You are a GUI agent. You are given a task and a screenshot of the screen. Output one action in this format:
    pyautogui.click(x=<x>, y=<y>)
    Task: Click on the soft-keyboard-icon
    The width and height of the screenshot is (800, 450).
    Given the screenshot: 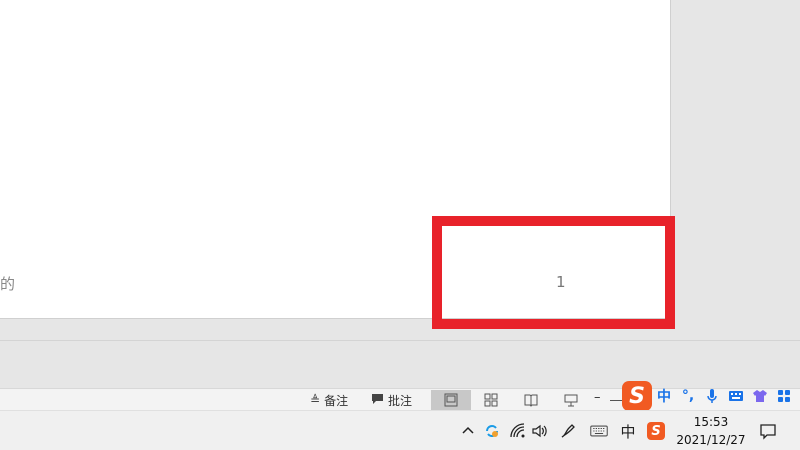 What is the action you would take?
    pyautogui.click(x=736, y=396)
    